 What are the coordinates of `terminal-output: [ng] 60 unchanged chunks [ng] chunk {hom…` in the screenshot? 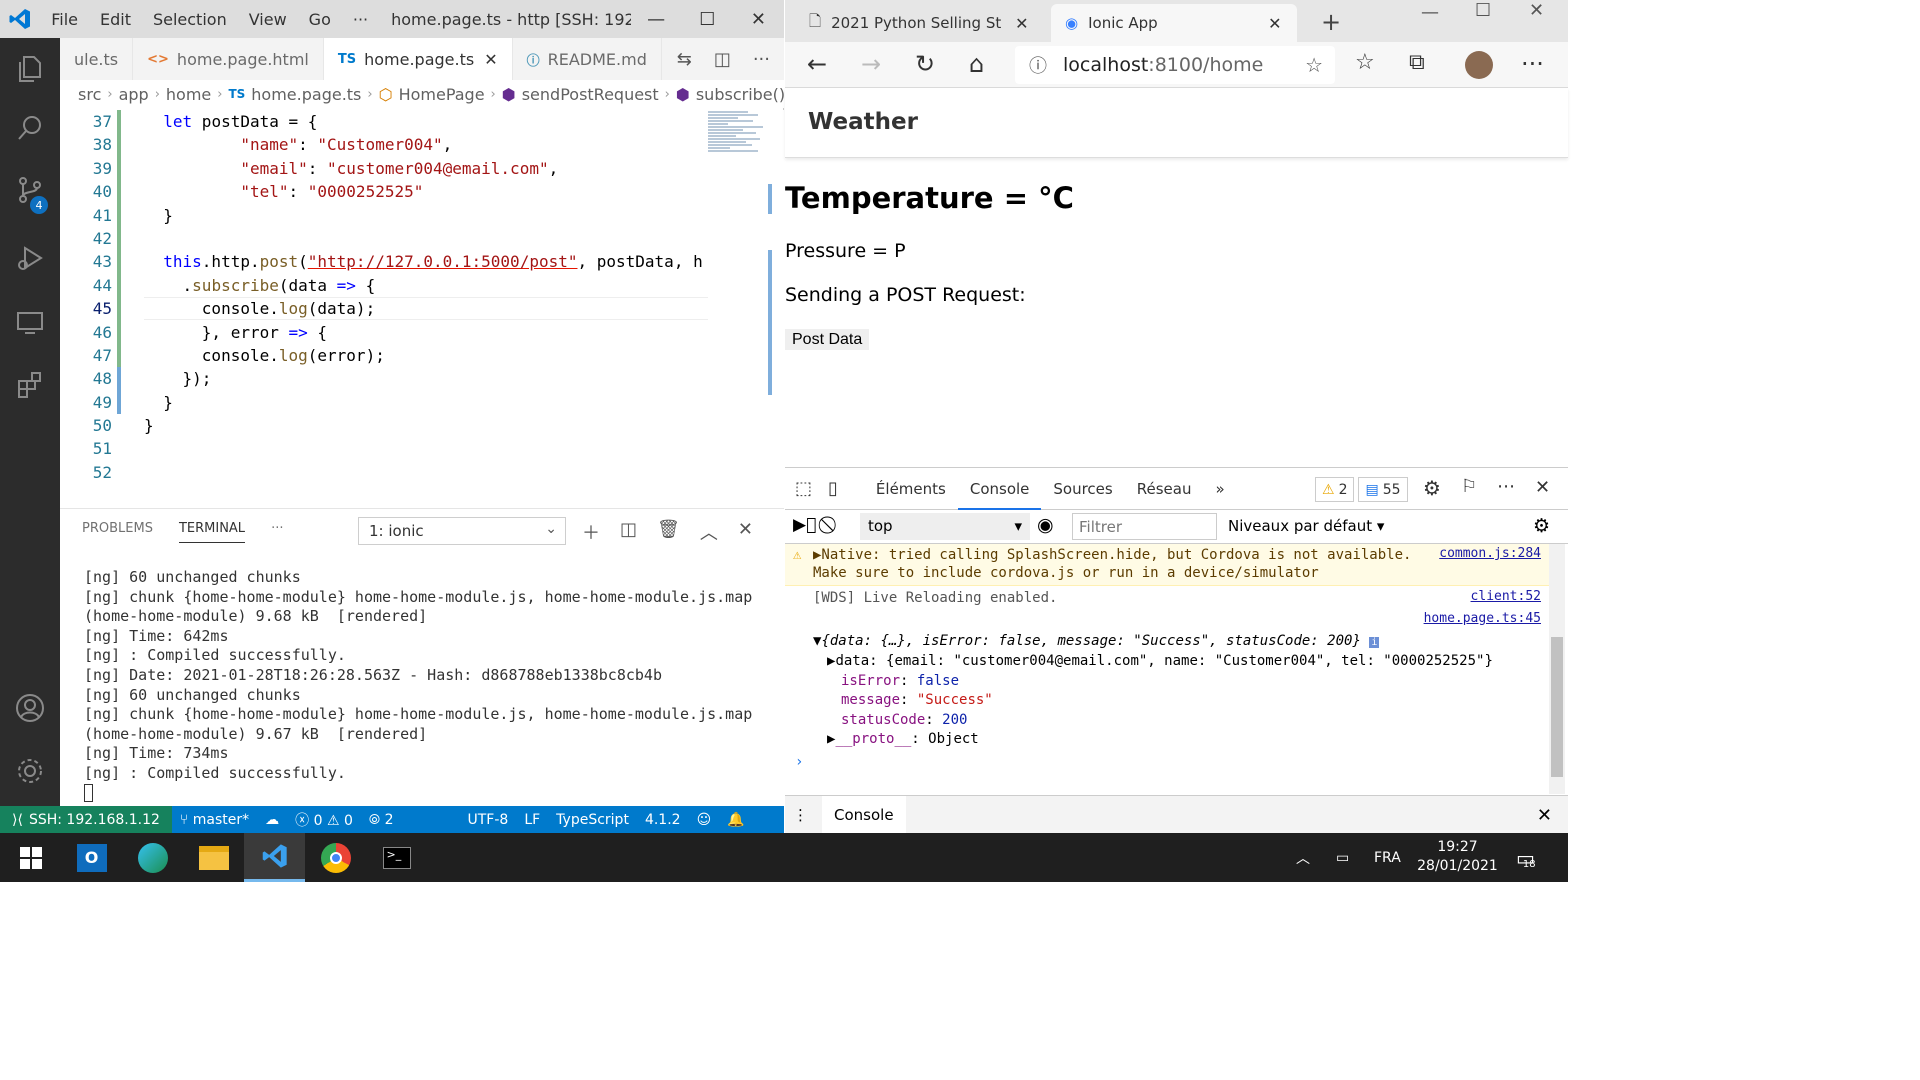 It's located at (429, 685).